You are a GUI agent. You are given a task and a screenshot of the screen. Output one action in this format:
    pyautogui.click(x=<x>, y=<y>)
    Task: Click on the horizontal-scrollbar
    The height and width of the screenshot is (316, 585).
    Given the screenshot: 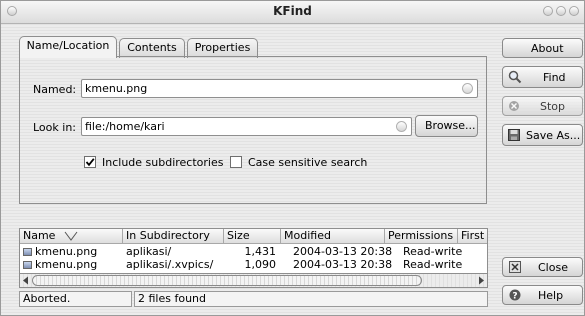 What is the action you would take?
    pyautogui.click(x=253, y=280)
    